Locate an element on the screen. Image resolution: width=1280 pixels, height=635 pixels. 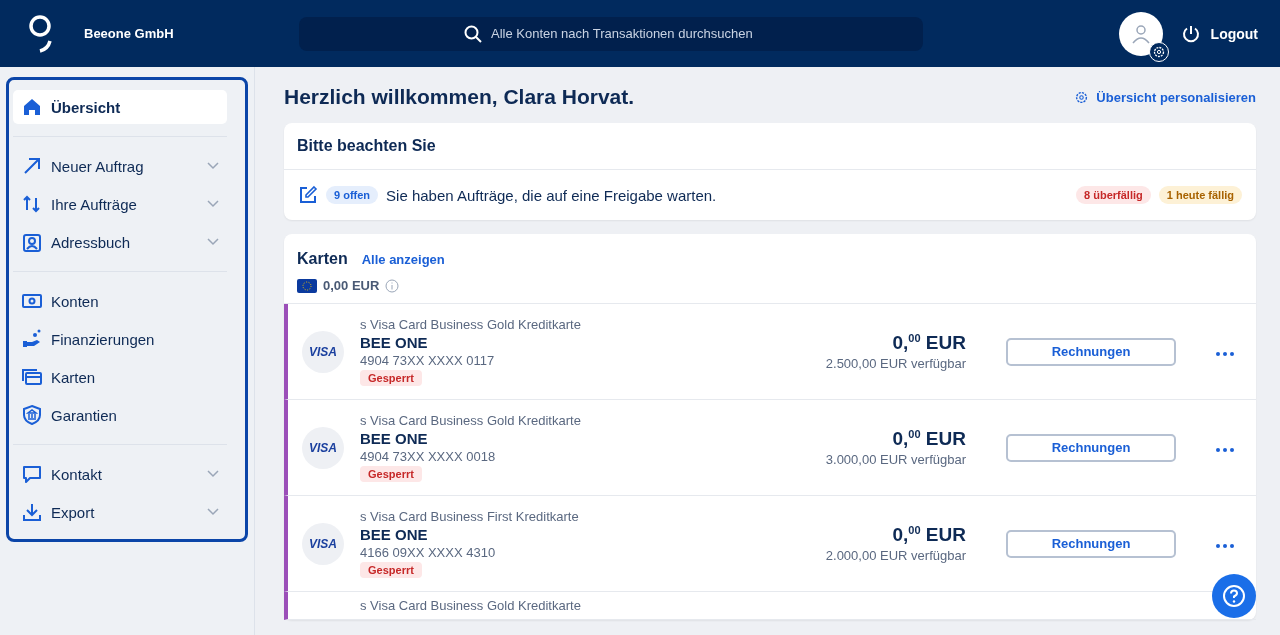
logout-button: Logout is located at coordinates (1219, 33).